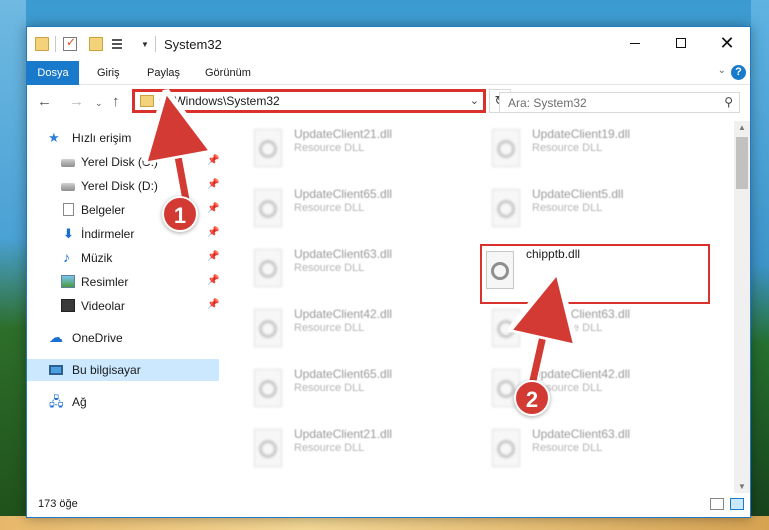 Image resolution: width=769 pixels, height=530 pixels. I want to click on maximize-button, so click(681, 43).